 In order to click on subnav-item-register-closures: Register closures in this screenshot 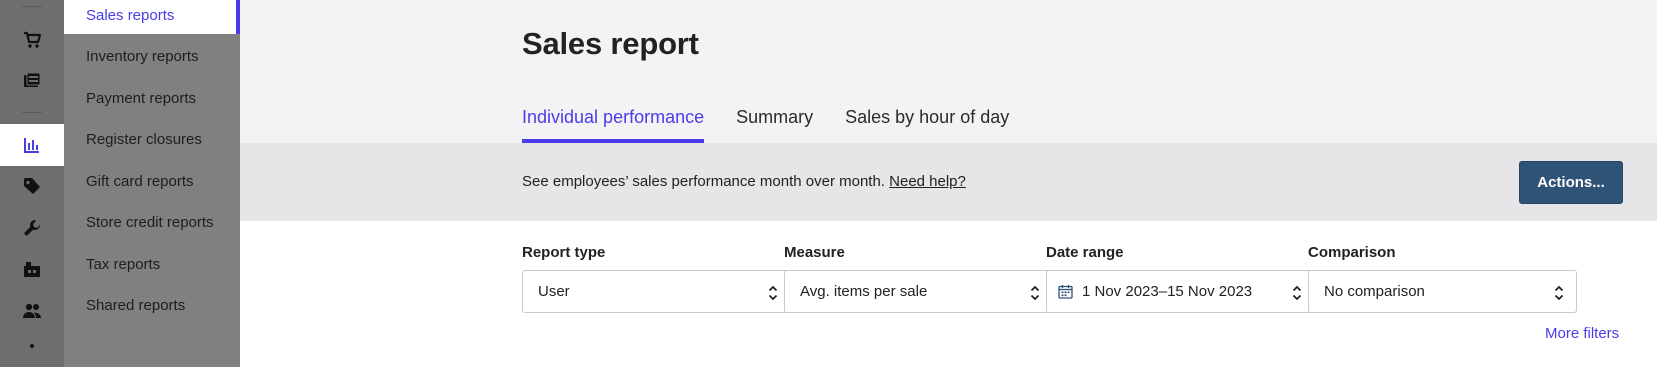, I will do `click(152, 139)`.